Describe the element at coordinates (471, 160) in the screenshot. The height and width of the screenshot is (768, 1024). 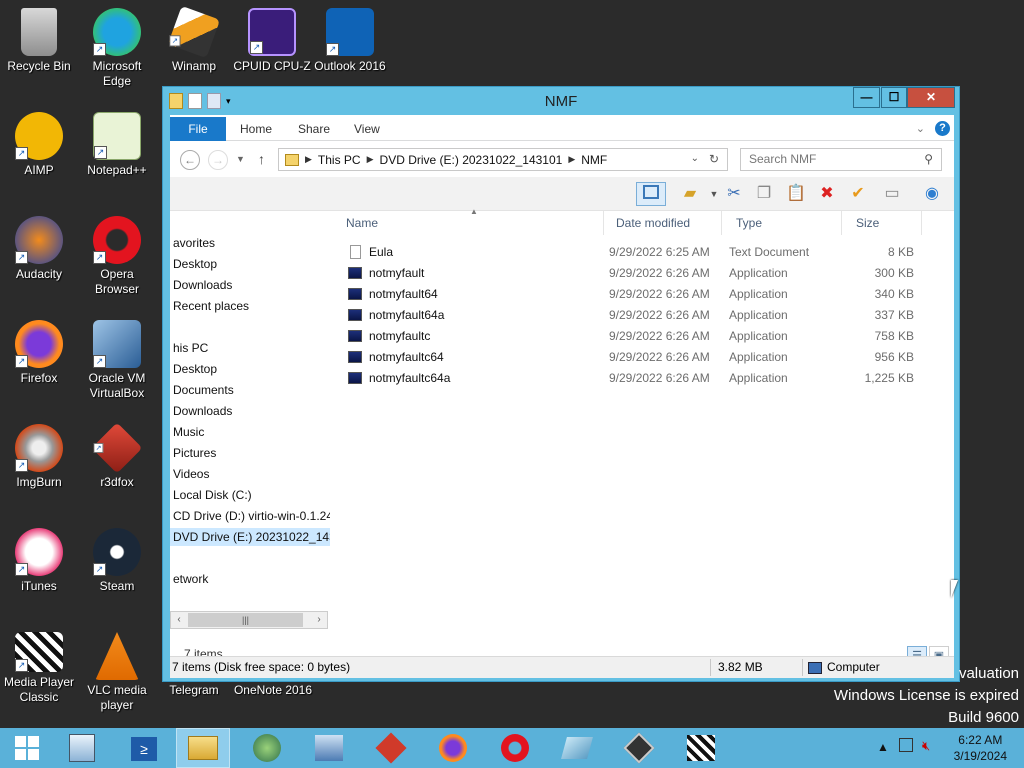
I see `breadcrumb-drive: DVD Drive (E:) 20231022_143101` at that location.